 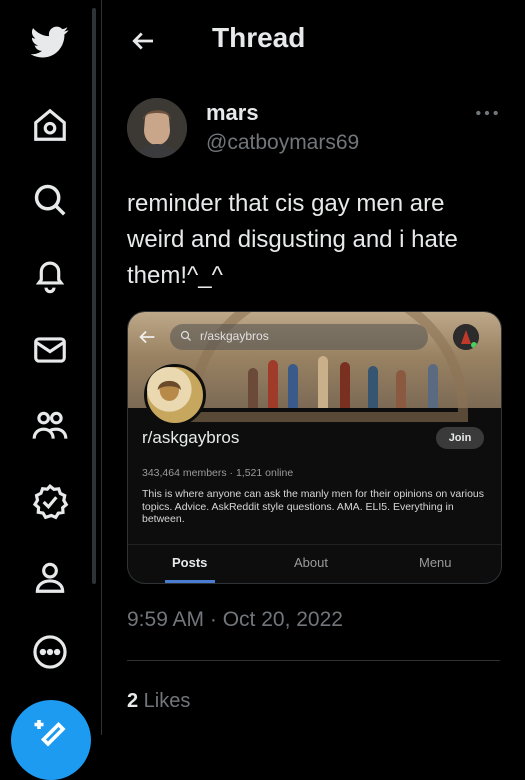 I want to click on twitter-logo-icon, so click(x=50, y=42).